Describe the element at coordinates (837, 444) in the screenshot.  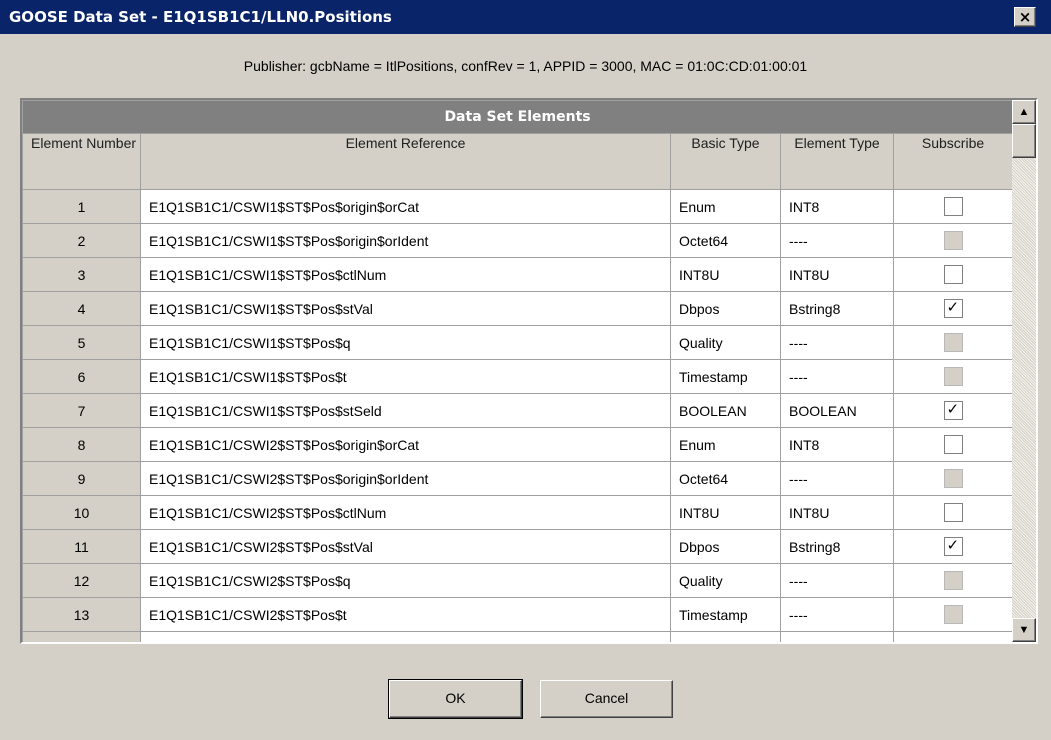
I see `element-type-cell: INT8` at that location.